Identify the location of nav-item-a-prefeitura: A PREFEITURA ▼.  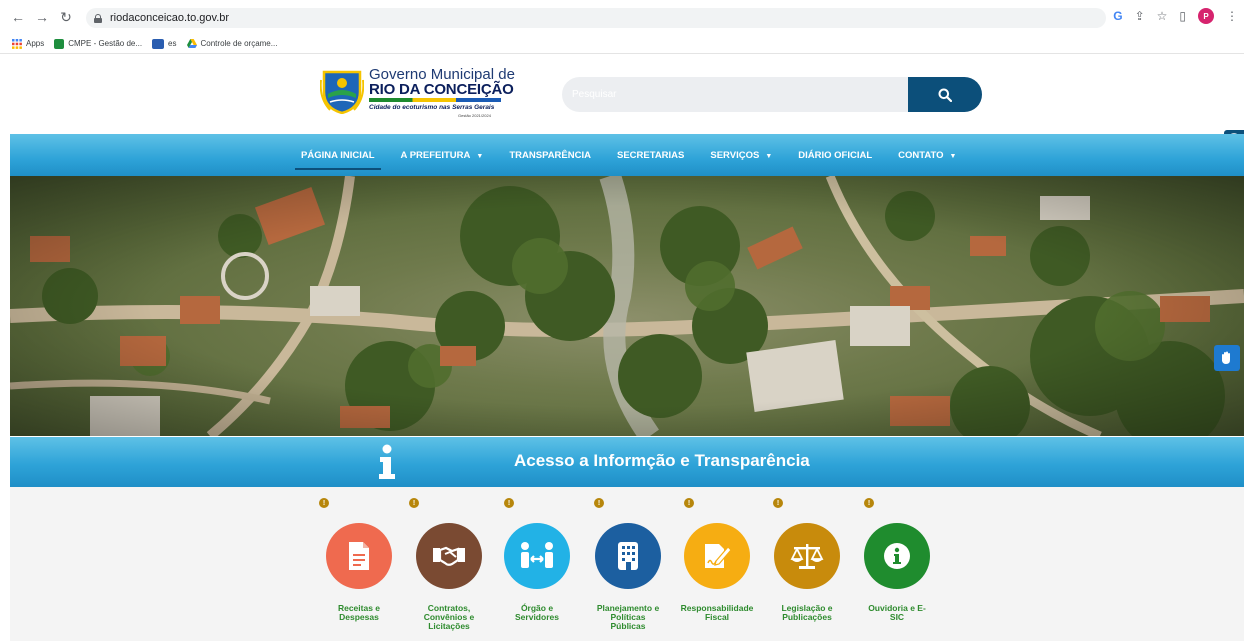
(442, 155).